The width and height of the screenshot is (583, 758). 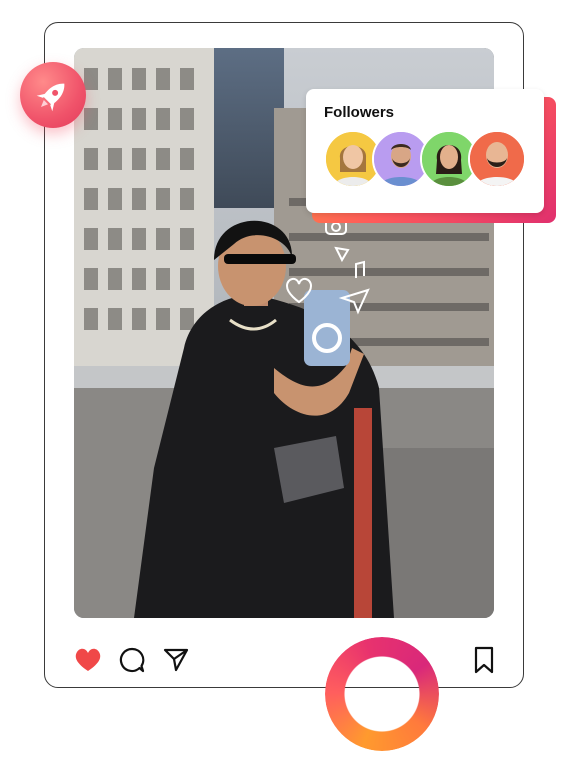 I want to click on heart-icon, so click(x=88, y=659).